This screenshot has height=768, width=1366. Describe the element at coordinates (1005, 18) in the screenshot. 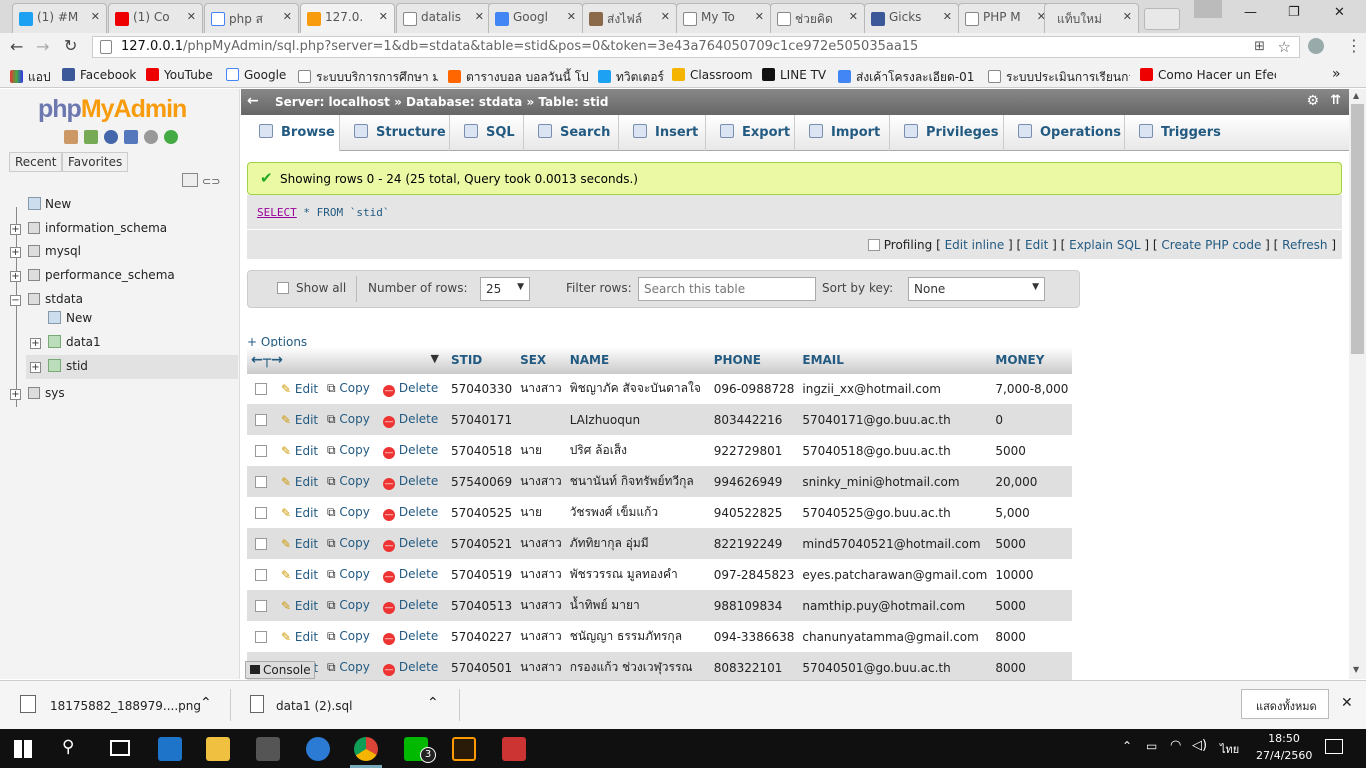

I see `browser-tab: PHP M ✕` at that location.